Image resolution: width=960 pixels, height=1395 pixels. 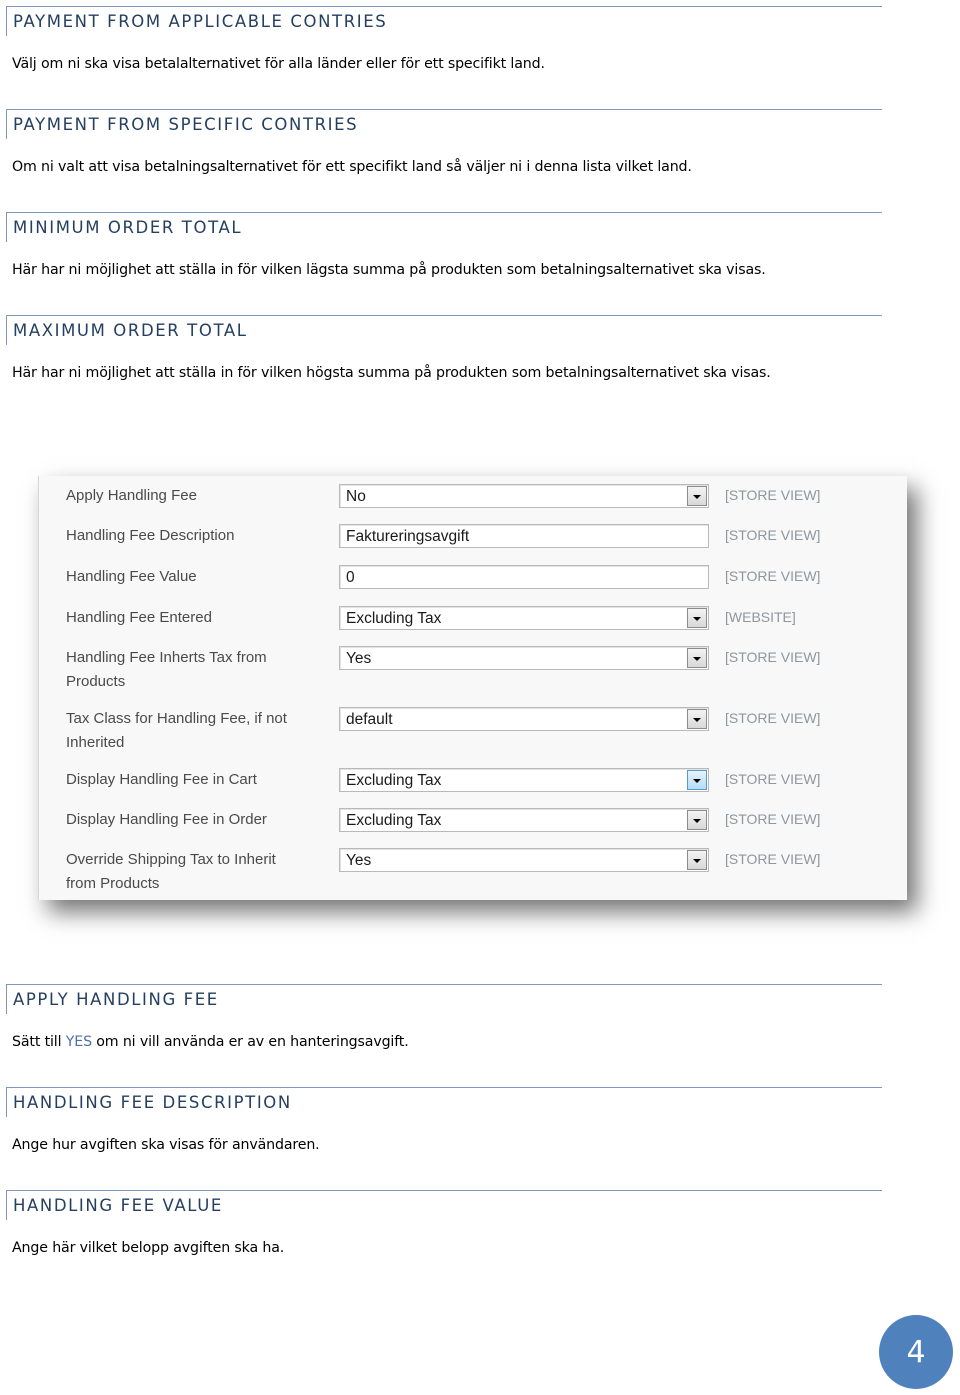 What do you see at coordinates (524, 496) in the screenshot?
I see `apply-handling-fee-select: No` at bounding box center [524, 496].